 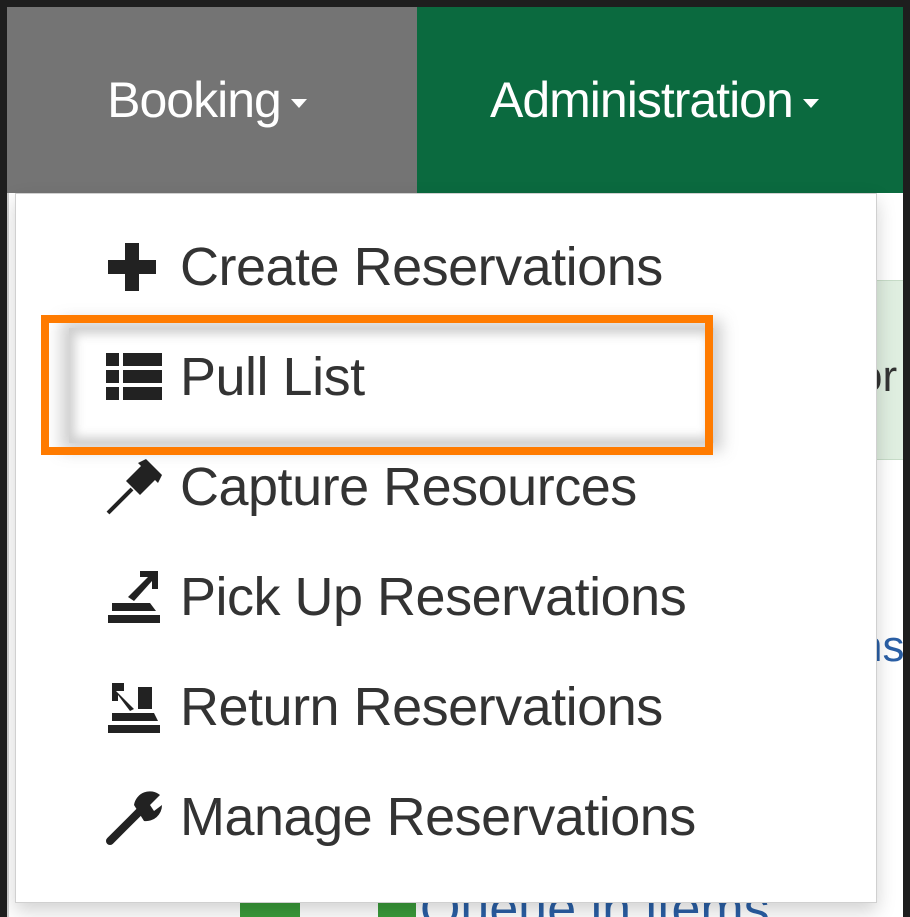 I want to click on annotation-highlight-box, so click(x=377, y=385).